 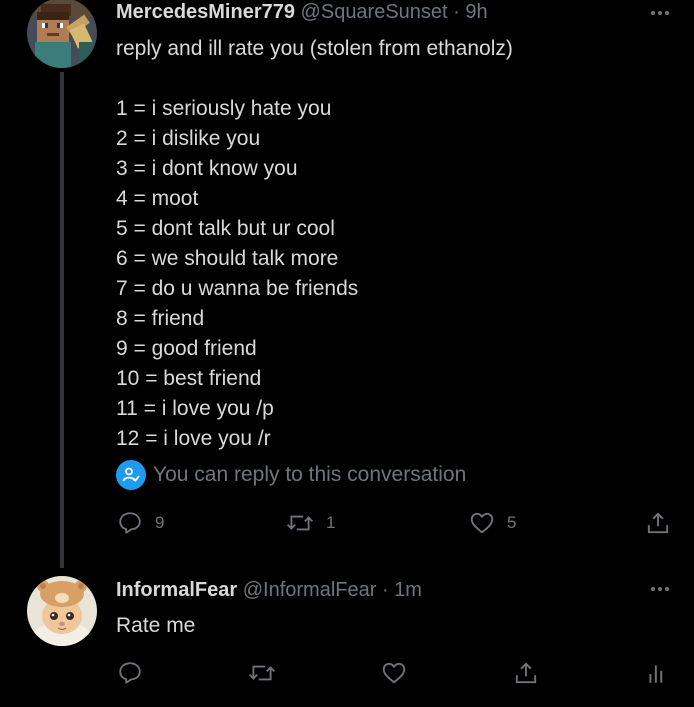 I want to click on tweet-text-line: 11 = i love you /p, so click(x=195, y=408).